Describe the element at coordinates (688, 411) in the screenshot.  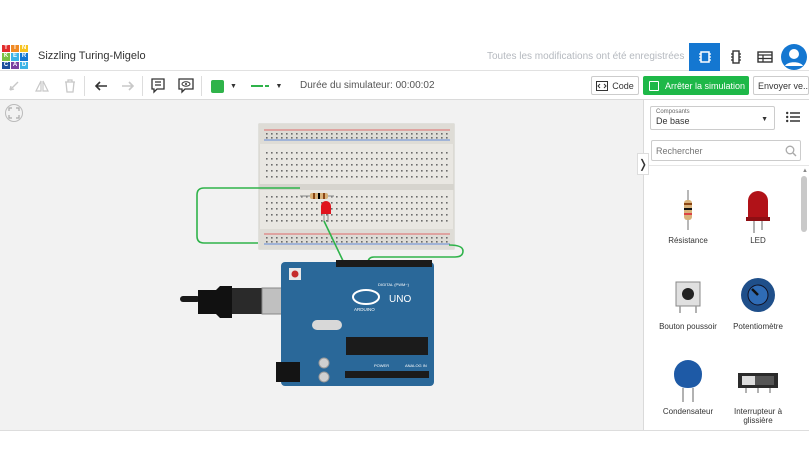
I see `component-label: Condensateur` at that location.